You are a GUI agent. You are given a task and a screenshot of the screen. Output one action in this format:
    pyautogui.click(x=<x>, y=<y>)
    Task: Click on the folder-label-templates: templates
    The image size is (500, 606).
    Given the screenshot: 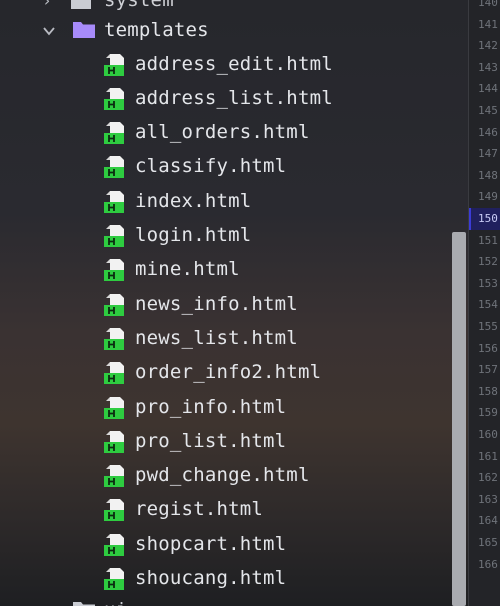 What is the action you would take?
    pyautogui.click(x=156, y=30)
    